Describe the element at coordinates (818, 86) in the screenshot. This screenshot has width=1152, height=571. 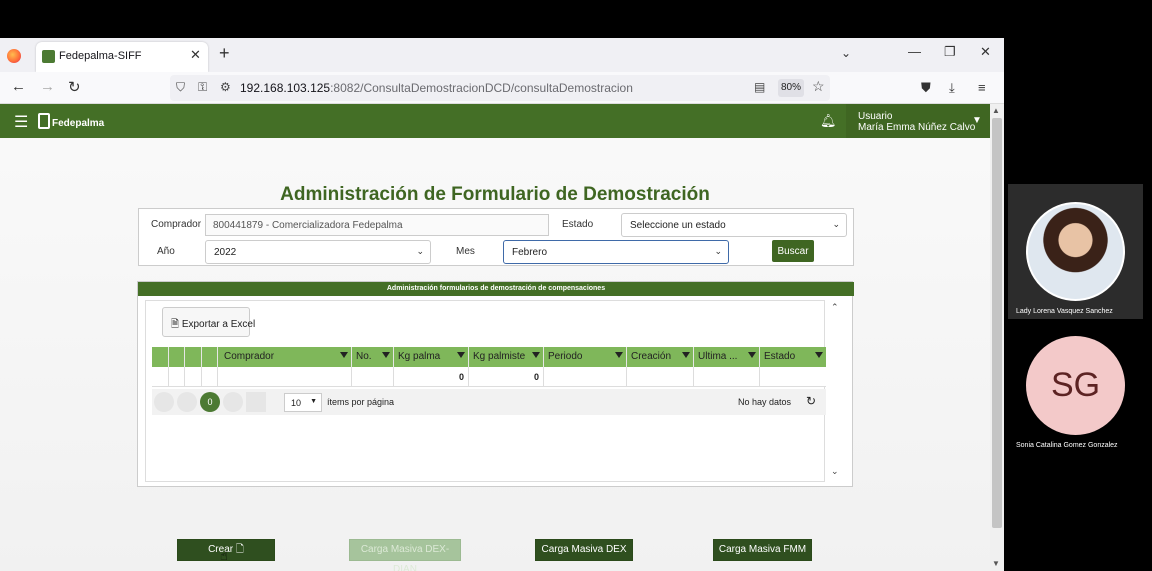
I see `bookmark-star-icon: ☆` at that location.